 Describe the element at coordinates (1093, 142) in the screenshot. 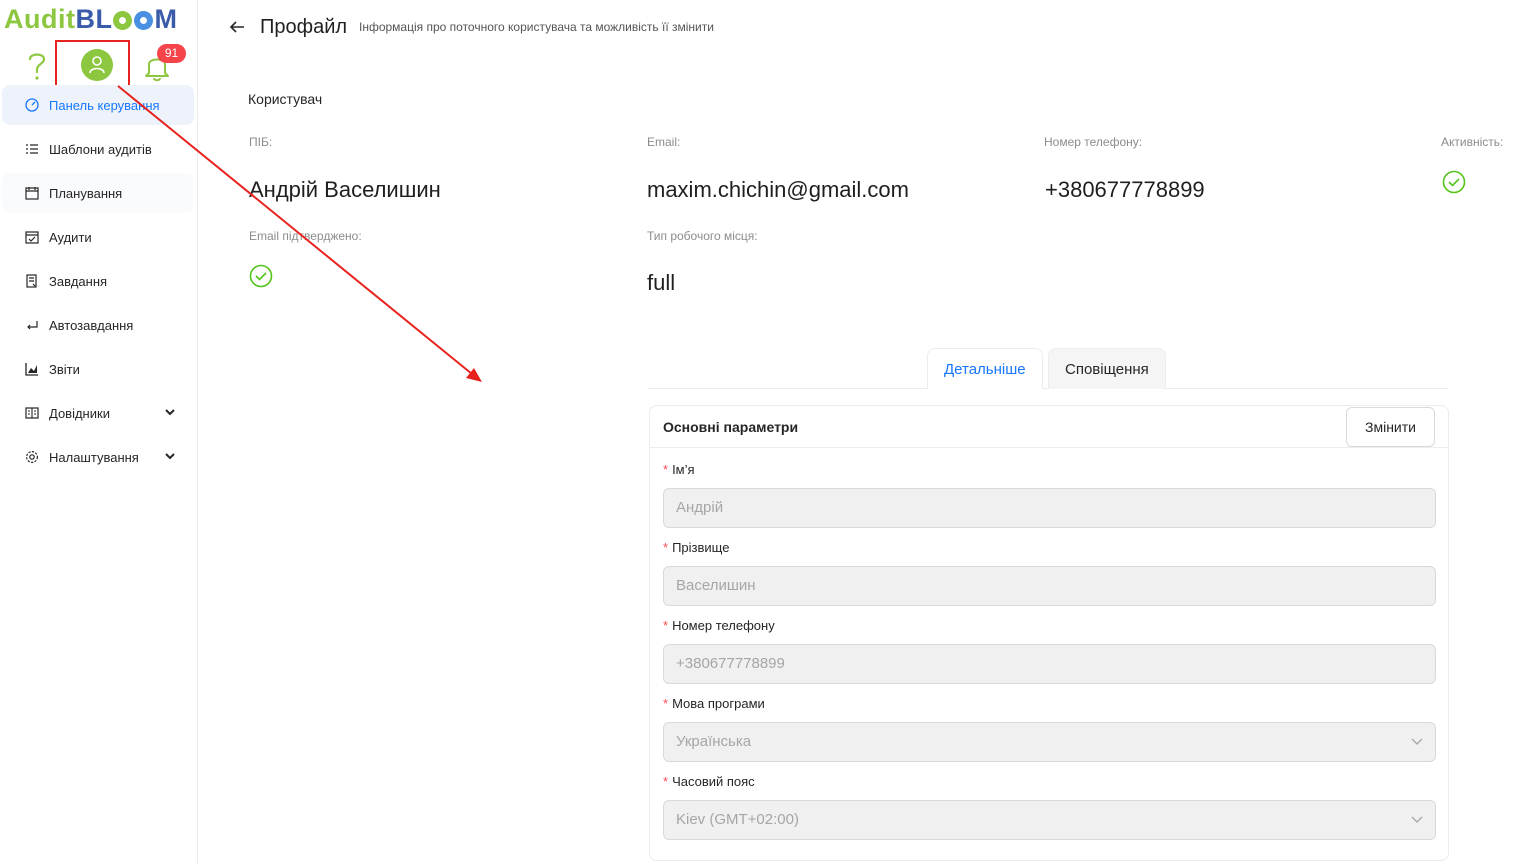

I see `phone-label: Номер телефону:` at that location.